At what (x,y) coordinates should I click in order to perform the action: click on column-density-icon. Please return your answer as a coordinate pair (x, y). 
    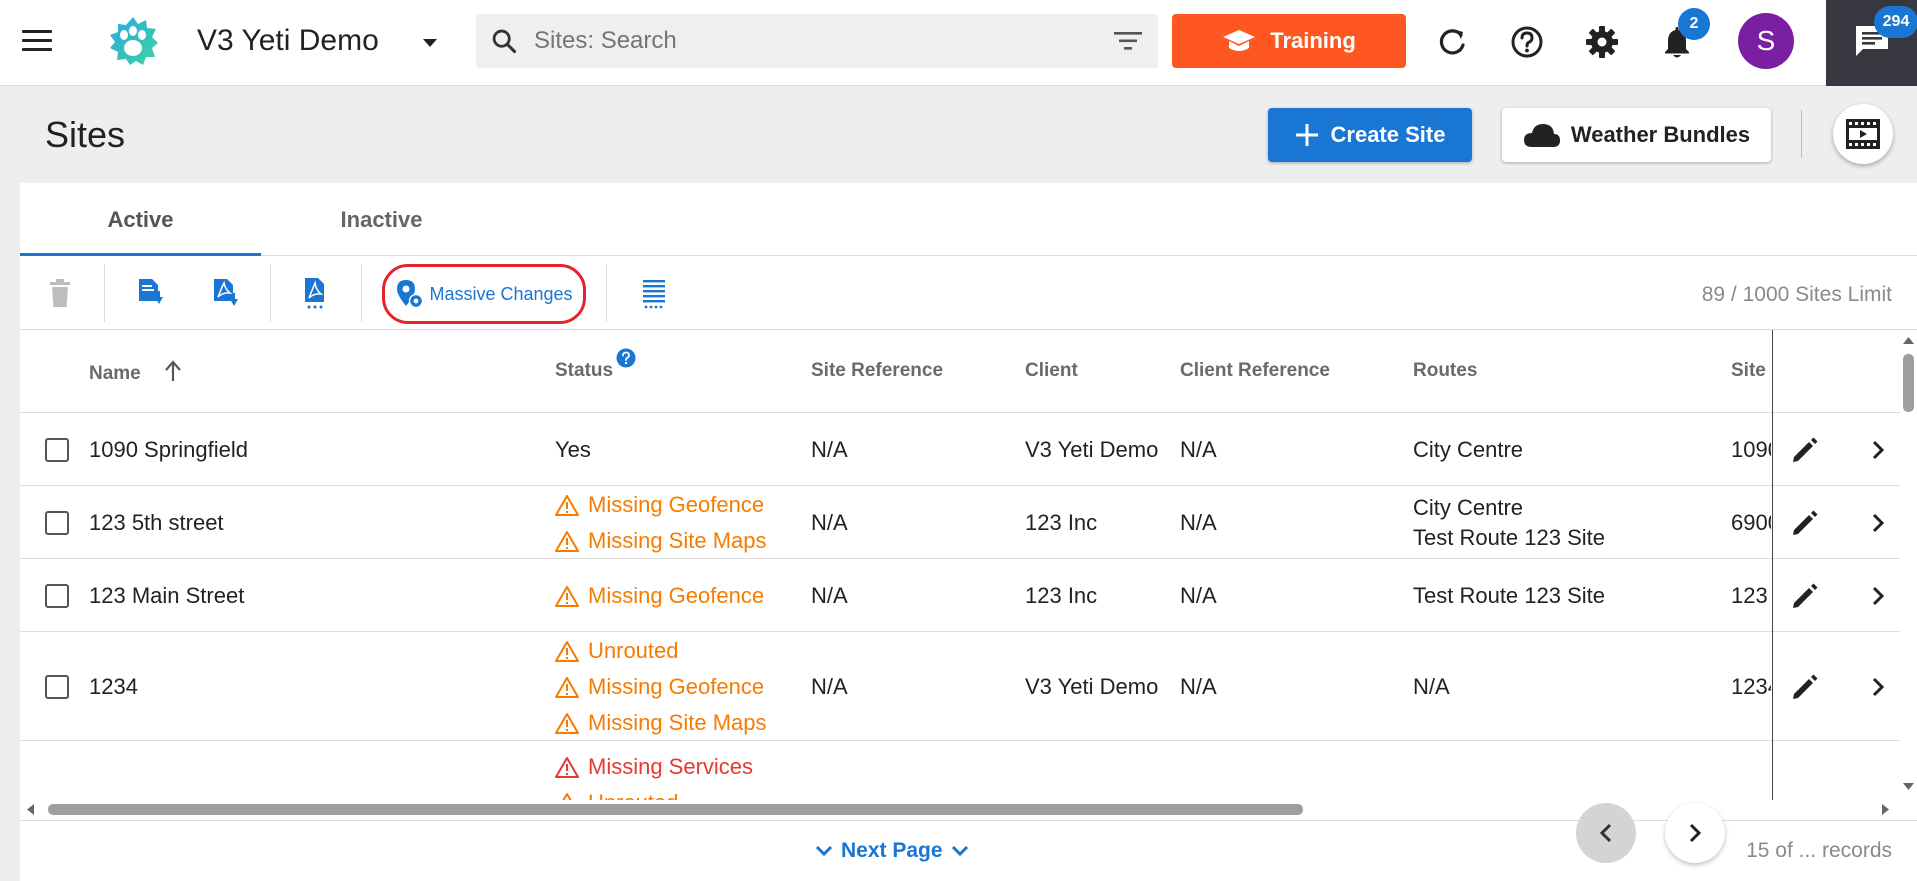
    Looking at the image, I should click on (654, 293).